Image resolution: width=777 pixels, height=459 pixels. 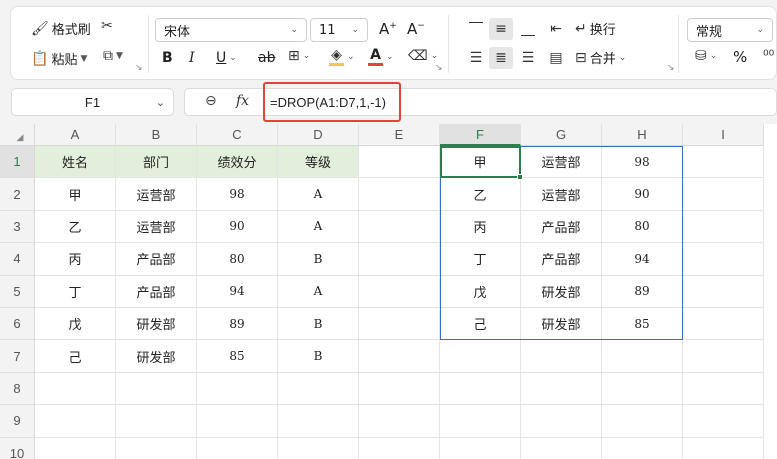 I want to click on underline-button: U ⌄, so click(x=226, y=58).